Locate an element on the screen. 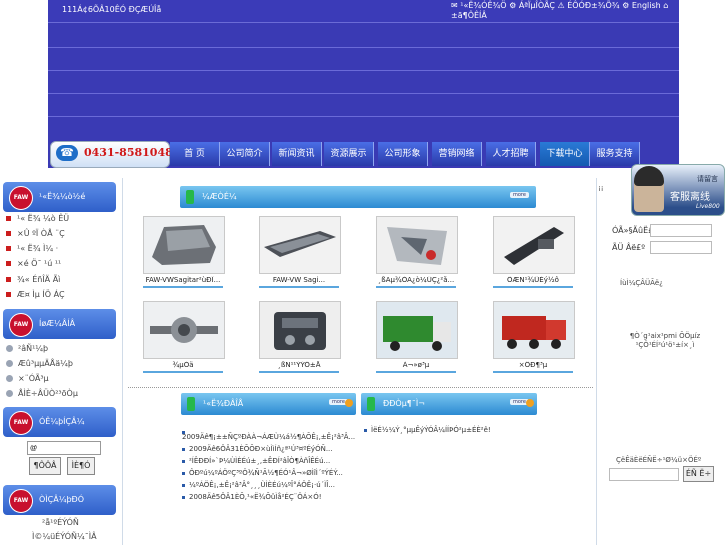  product-label: ¸ßÑ¹¹ÝÝÖ±Å is located at coordinates (299, 367).